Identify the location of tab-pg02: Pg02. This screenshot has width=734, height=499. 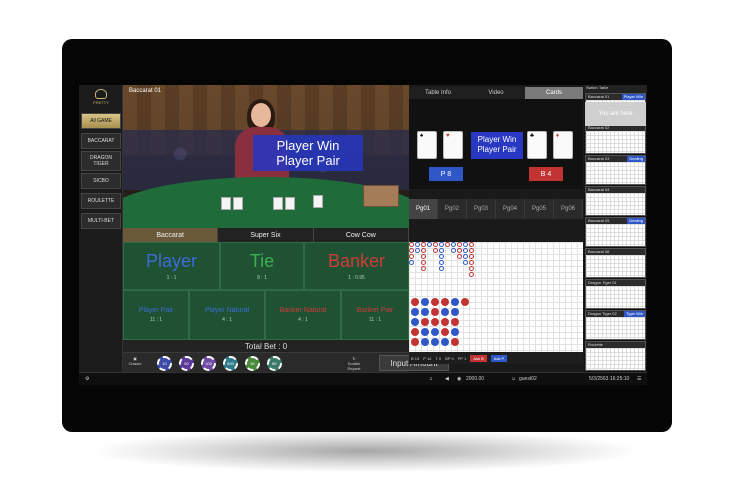
(452, 209).